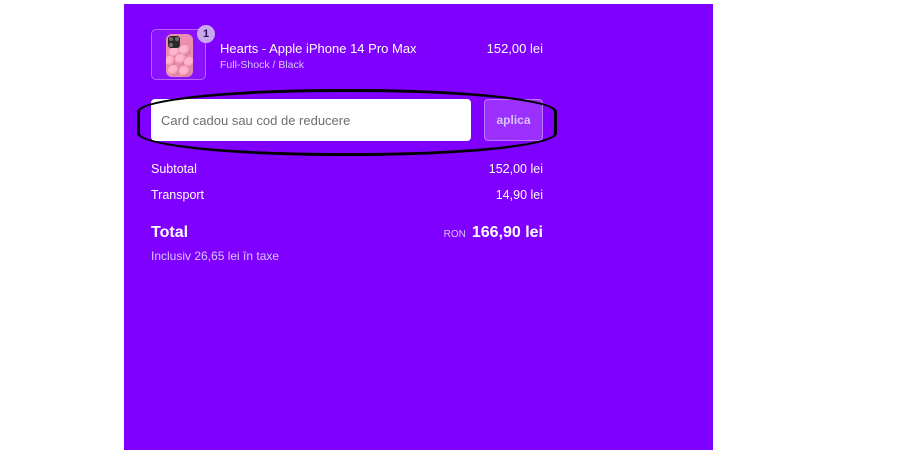  What do you see at coordinates (347, 236) in the screenshot?
I see `total-row: Total RON 166,90 lei` at bounding box center [347, 236].